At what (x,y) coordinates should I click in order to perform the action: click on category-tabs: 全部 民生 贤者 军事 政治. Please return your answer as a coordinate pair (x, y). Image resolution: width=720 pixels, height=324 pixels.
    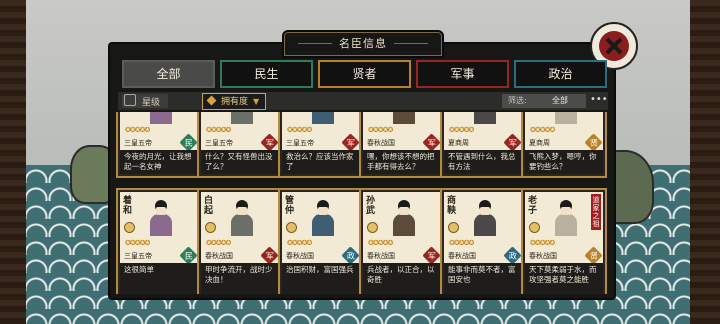
    Looking at the image, I should click on (364, 74).